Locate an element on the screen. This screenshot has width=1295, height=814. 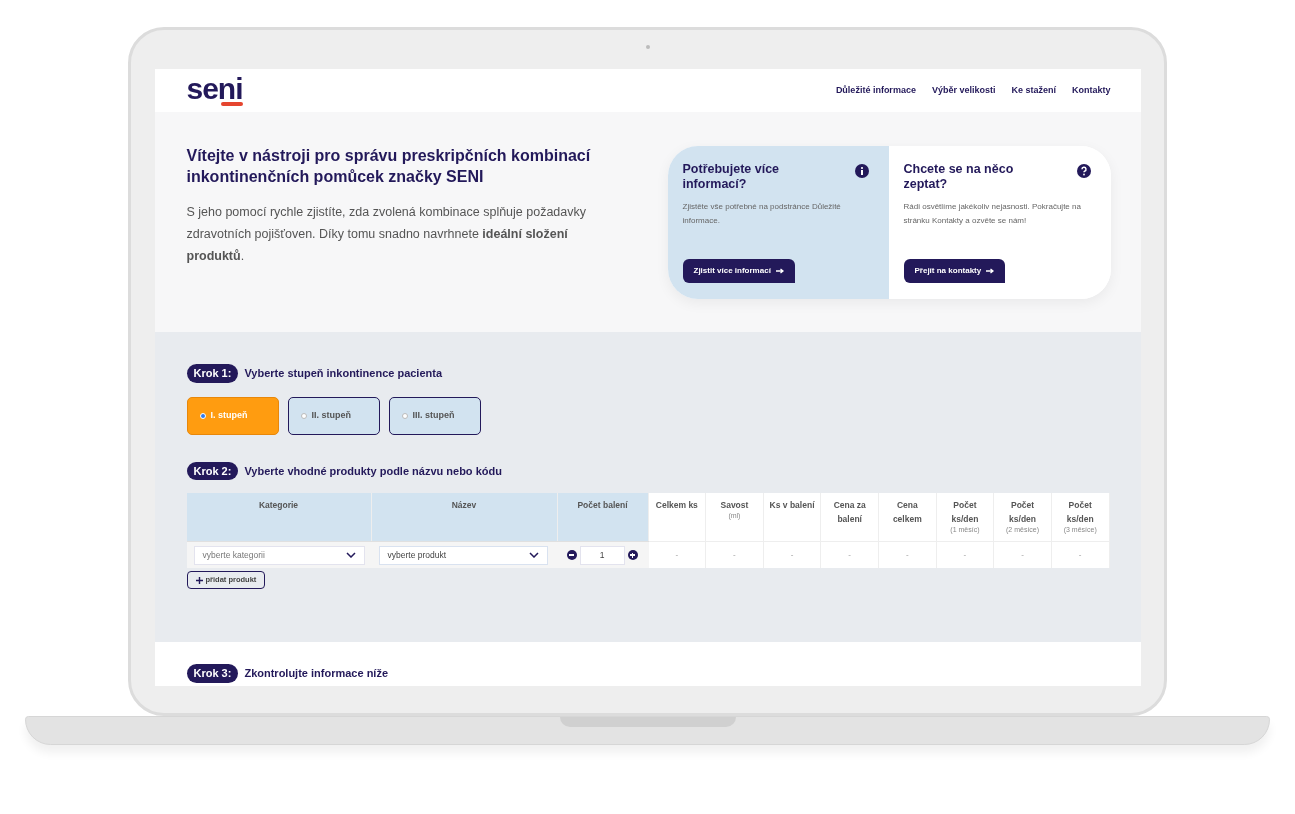
help-icon is located at coordinates (1083, 171).